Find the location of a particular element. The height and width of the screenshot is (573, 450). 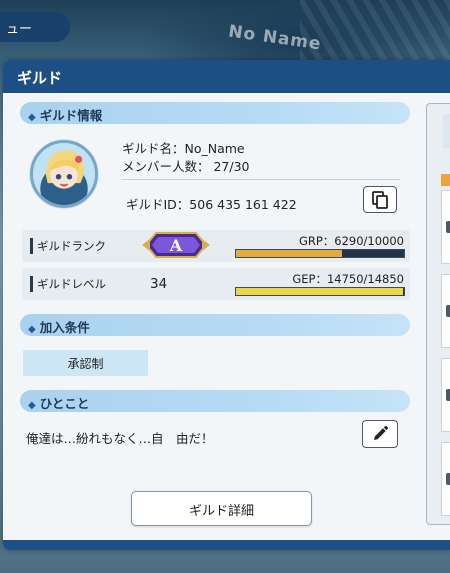

grp-progress-fill is located at coordinates (289, 253).